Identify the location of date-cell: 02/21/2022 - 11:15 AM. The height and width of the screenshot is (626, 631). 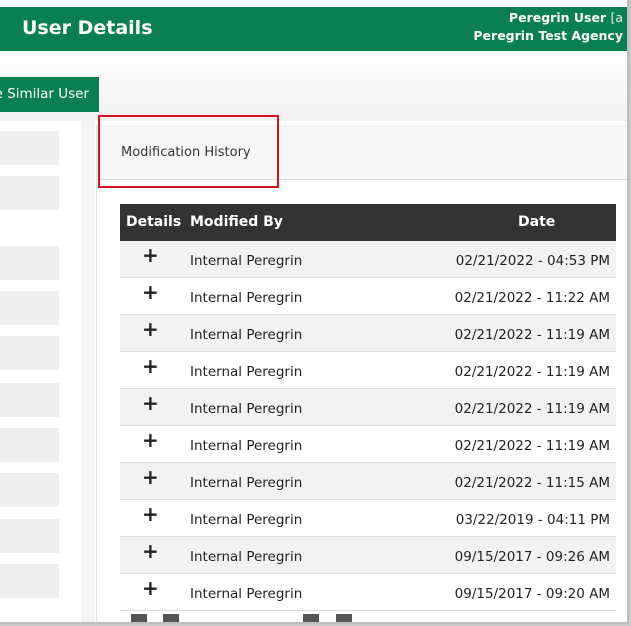
(532, 483).